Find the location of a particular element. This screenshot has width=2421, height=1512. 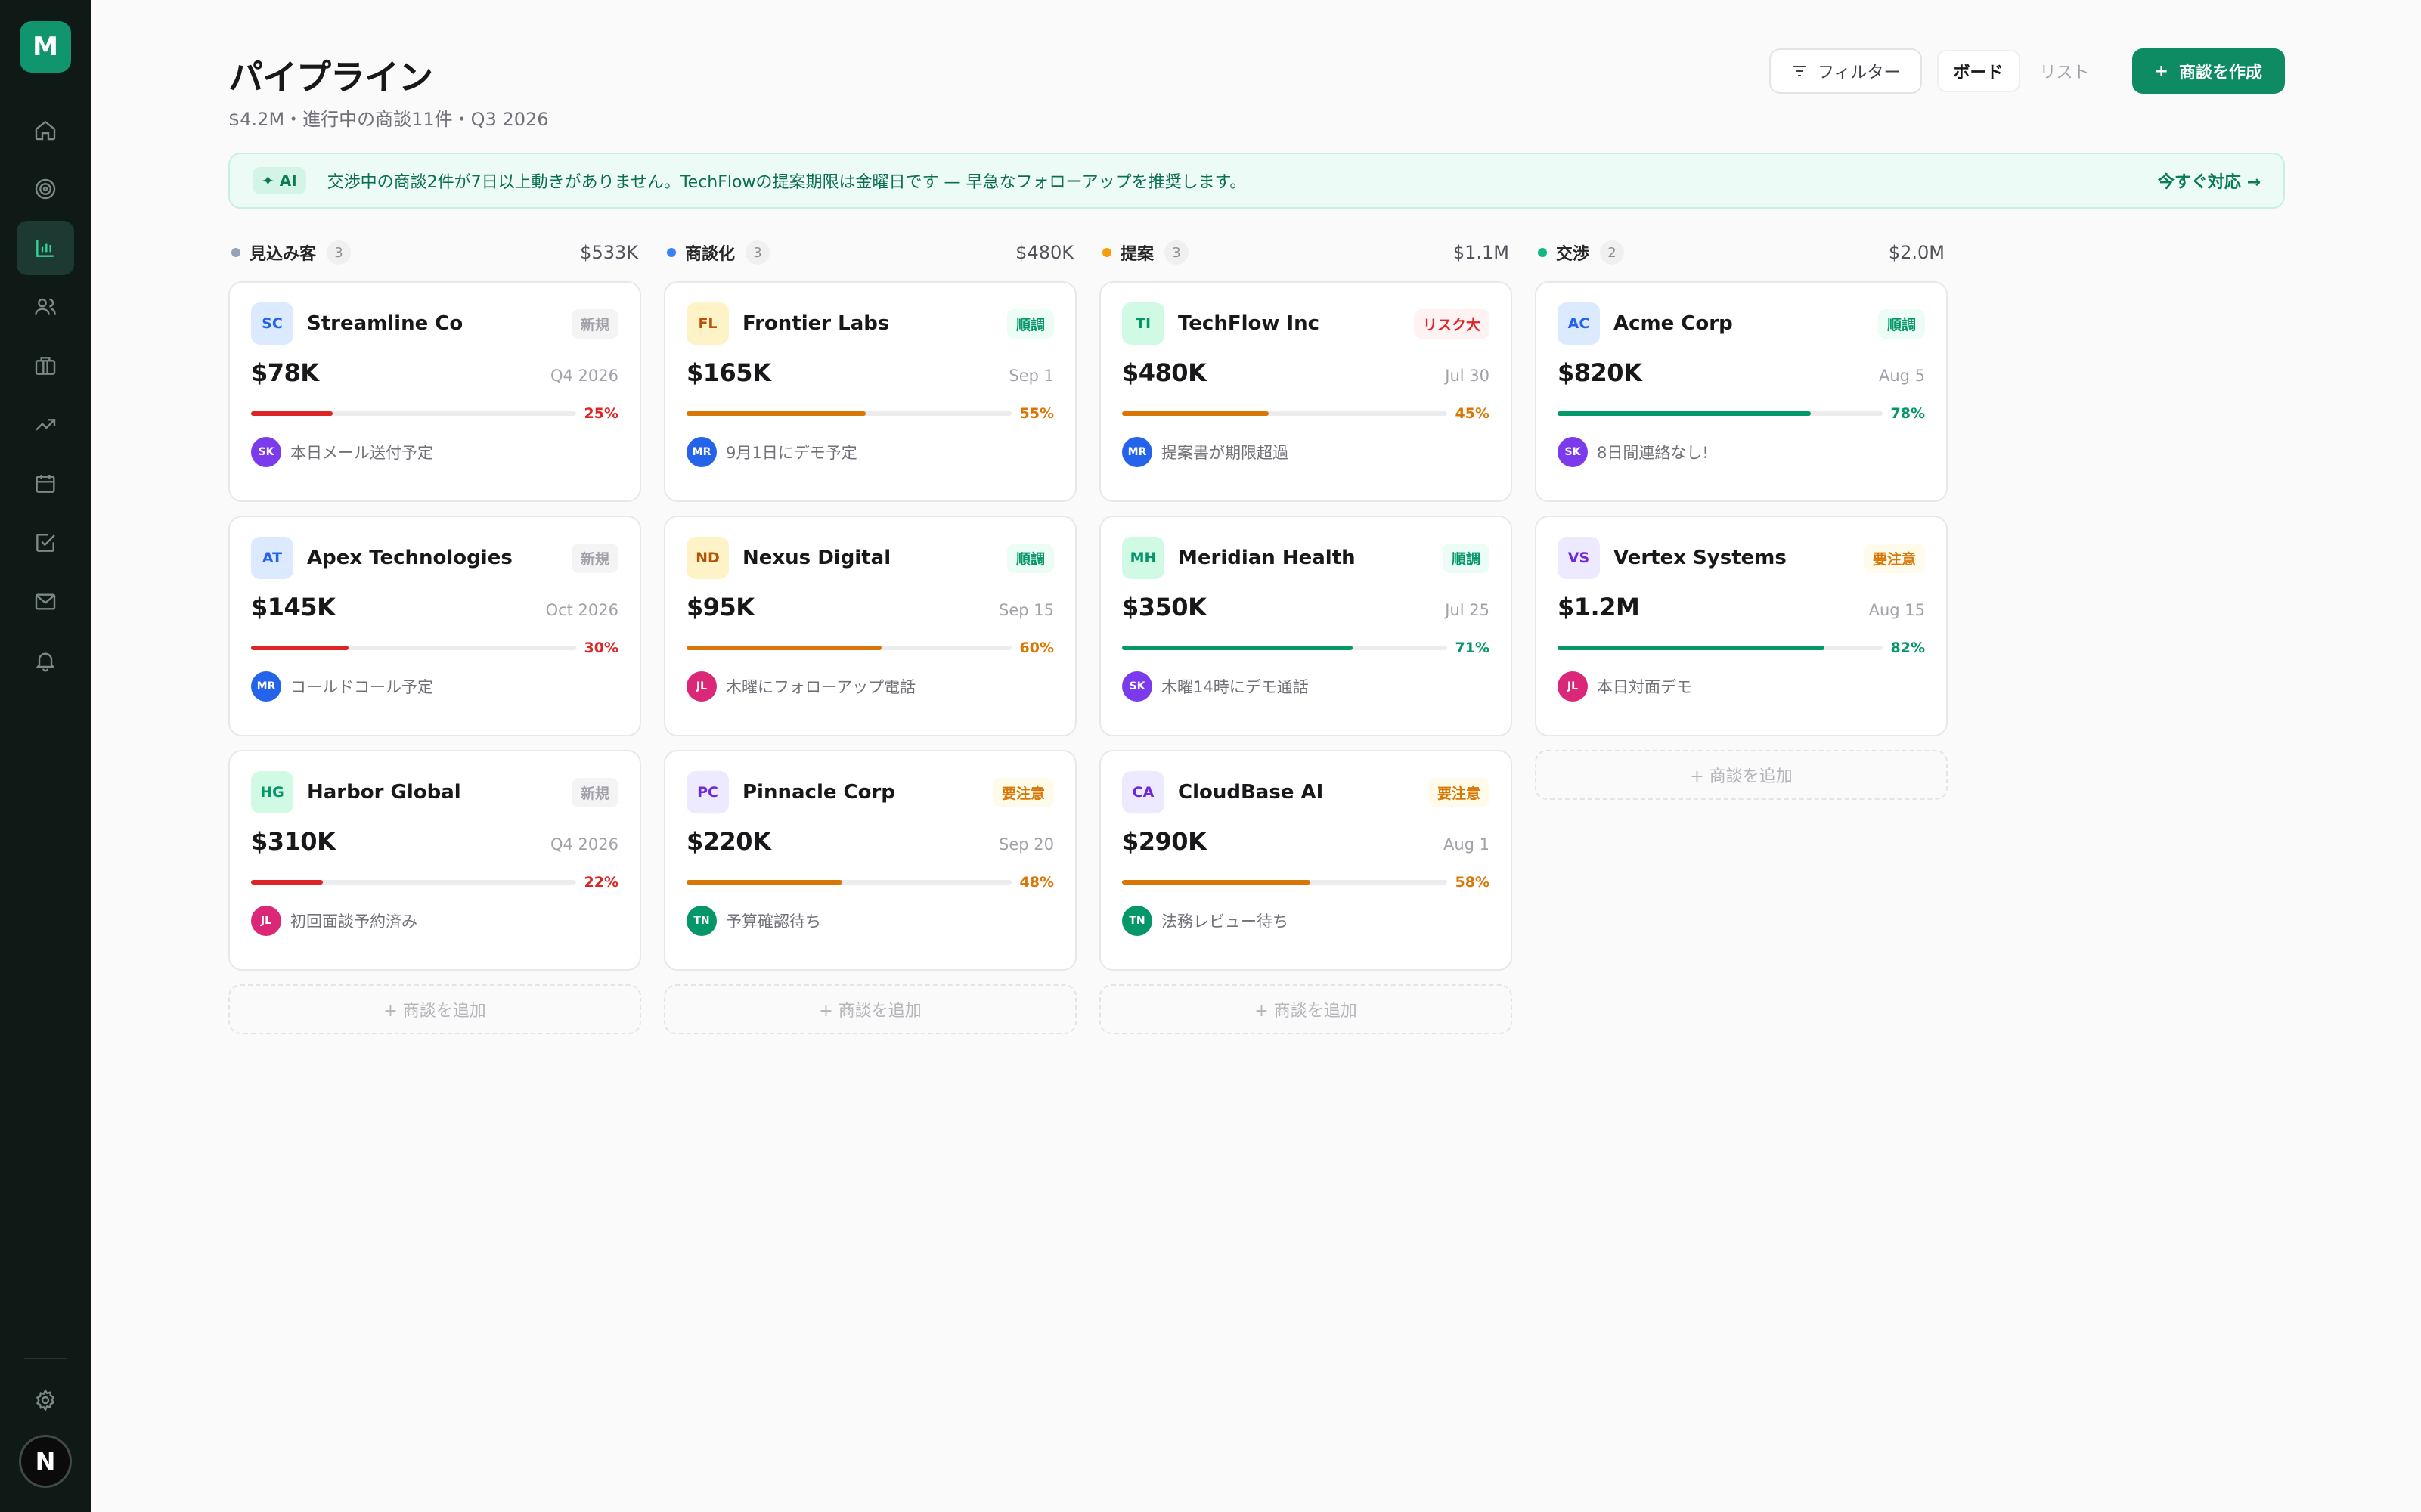

next-action-note: 9月1日にデモ予定 is located at coordinates (791, 453).